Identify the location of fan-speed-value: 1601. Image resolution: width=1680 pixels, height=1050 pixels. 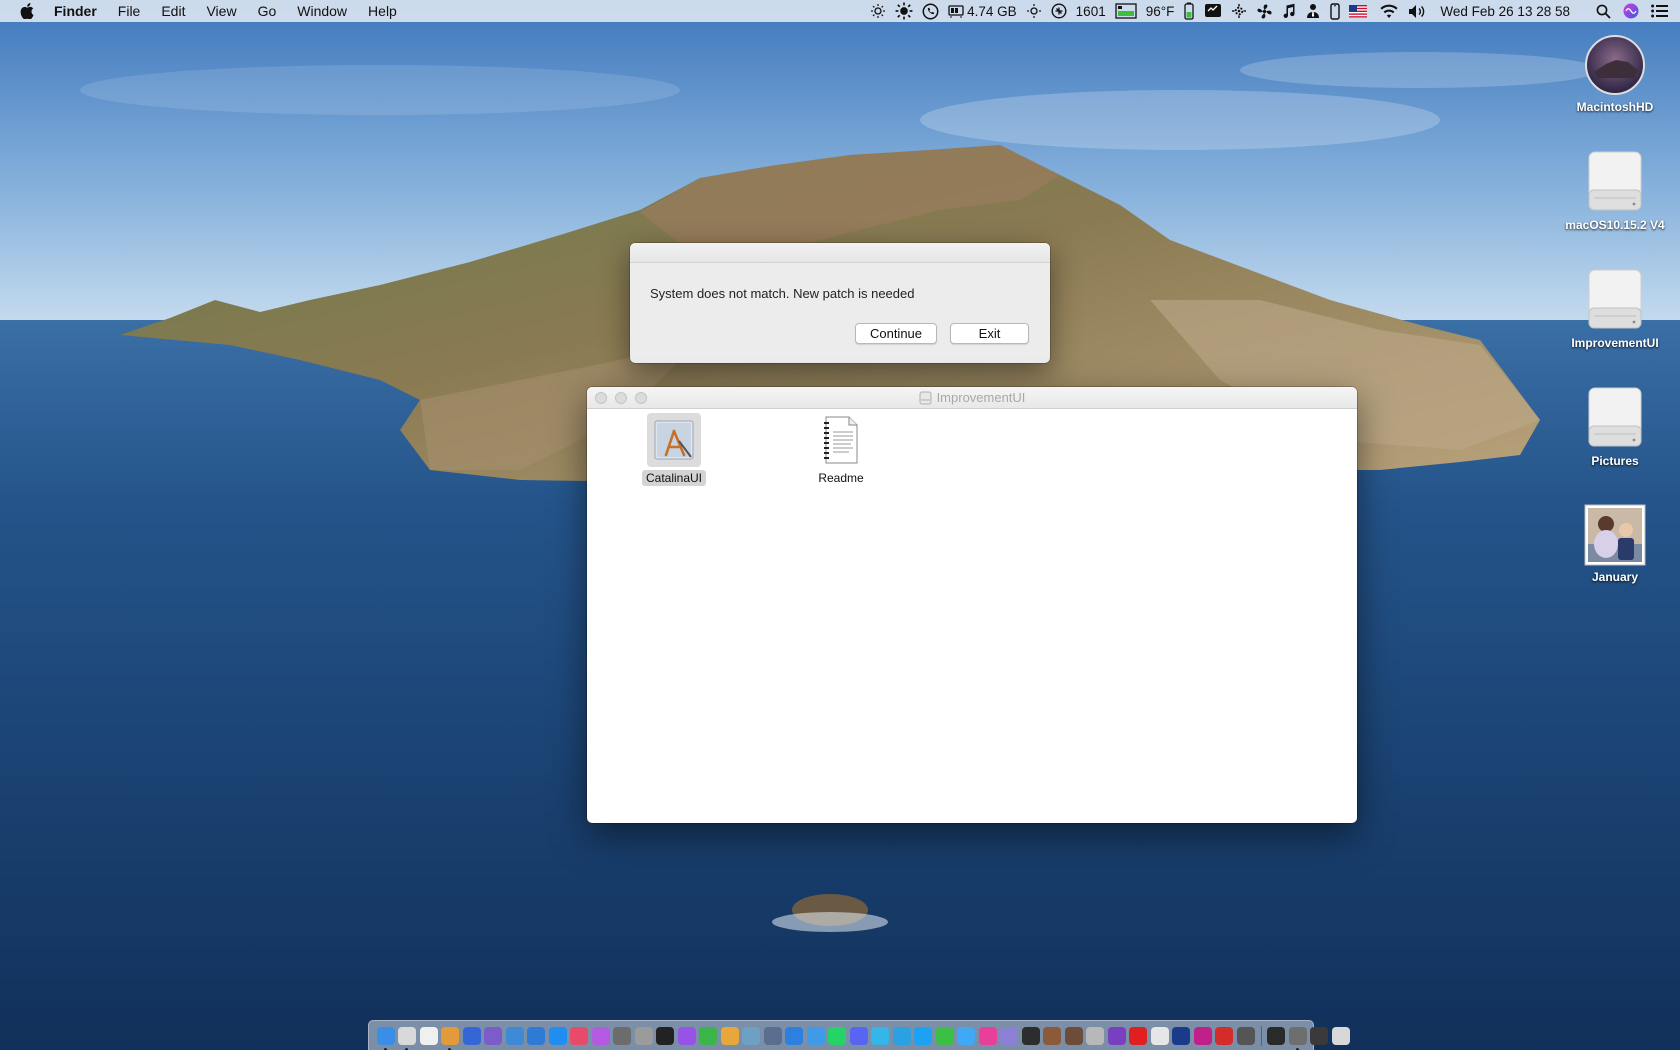
(1091, 11).